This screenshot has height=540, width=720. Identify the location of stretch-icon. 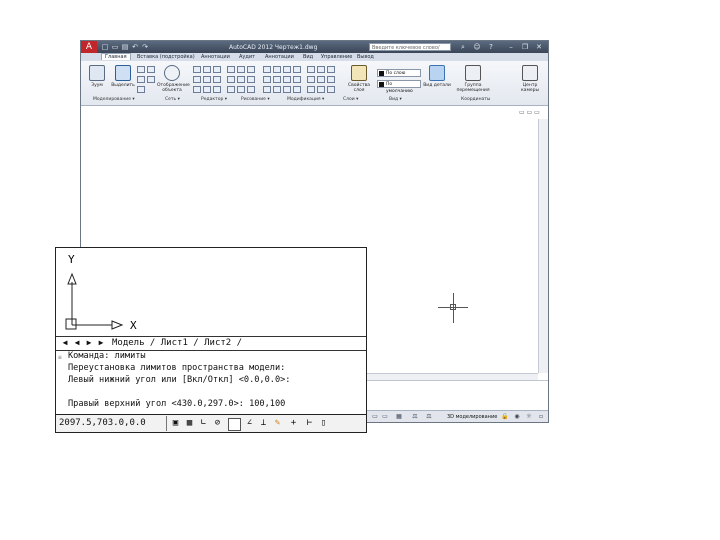
(267, 89).